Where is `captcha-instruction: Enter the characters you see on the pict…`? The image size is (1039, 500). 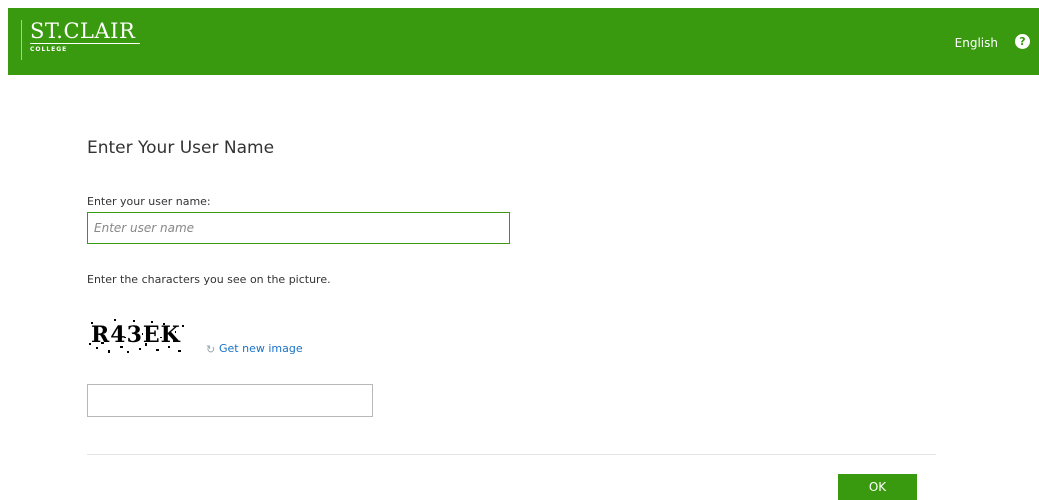 captcha-instruction: Enter the characters you see on the pict… is located at coordinates (209, 279).